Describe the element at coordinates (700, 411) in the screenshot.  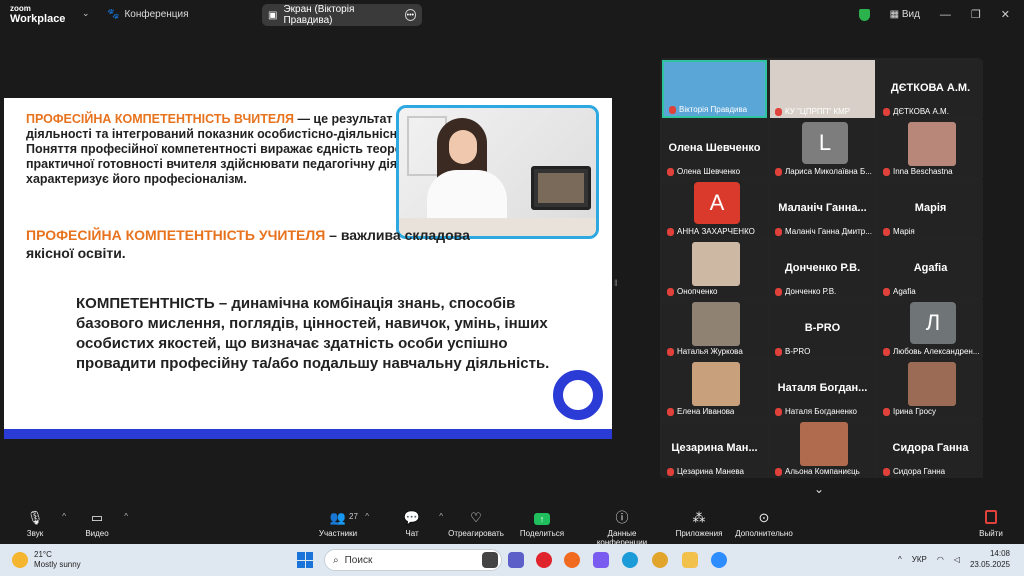
I see `participant-label: Елена Иванова` at that location.